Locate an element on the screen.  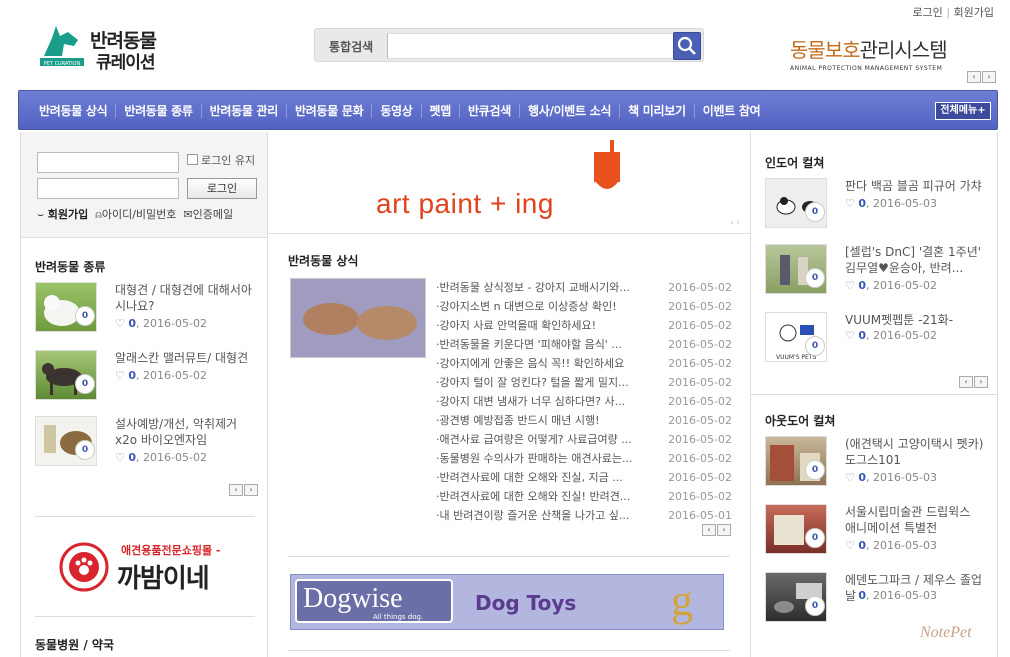
kkabam-name: 까밤이네 is located at coordinates (163, 579).